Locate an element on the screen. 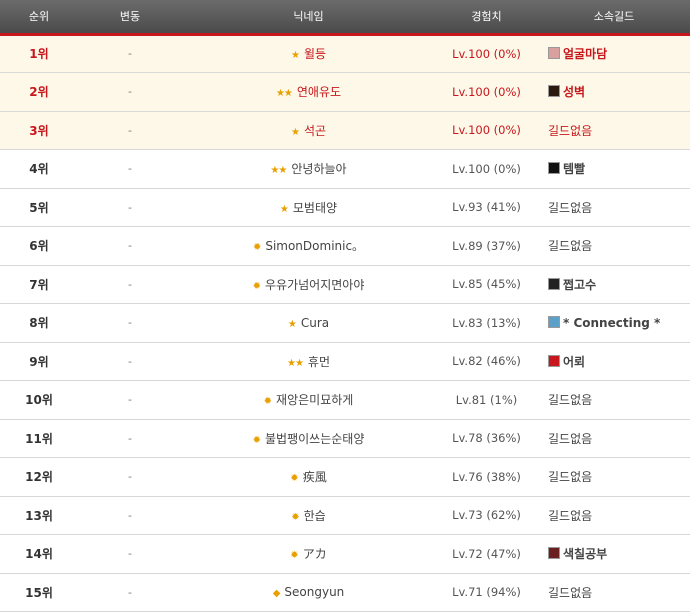  header-exp: 경험치 is located at coordinates (486, 18).